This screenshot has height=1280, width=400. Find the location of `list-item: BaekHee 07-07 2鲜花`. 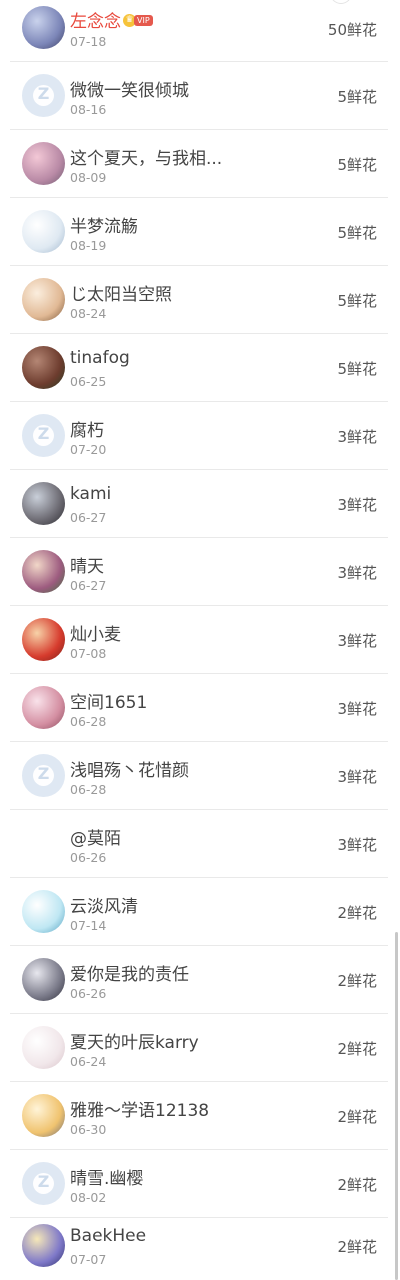

list-item: BaekHee 07-07 2鲜花 is located at coordinates (199, 1246).